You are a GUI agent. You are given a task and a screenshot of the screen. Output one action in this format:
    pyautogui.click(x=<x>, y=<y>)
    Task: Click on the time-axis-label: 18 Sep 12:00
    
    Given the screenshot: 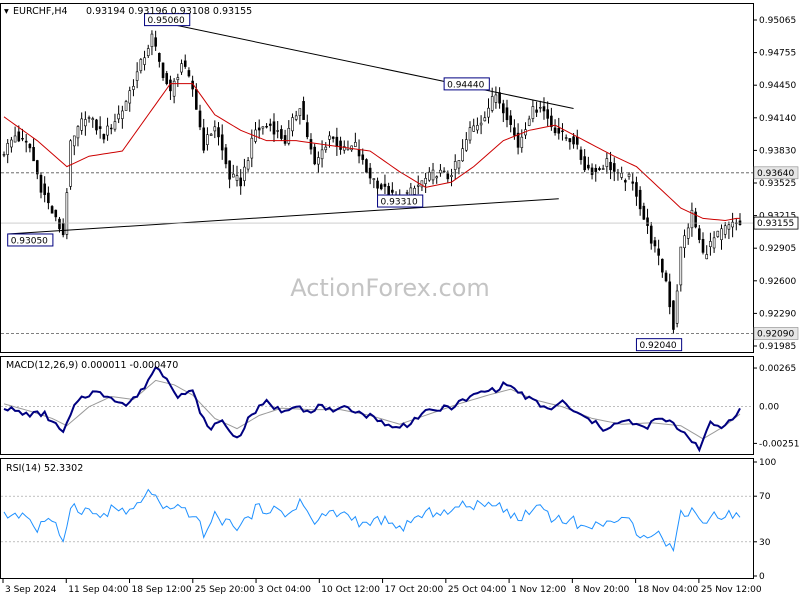 What is the action you would take?
    pyautogui.click(x=162, y=590)
    